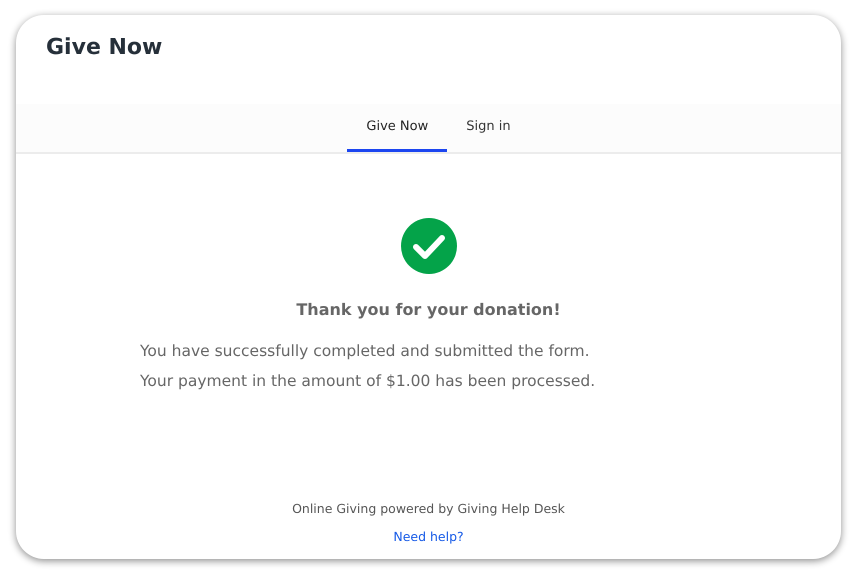 This screenshot has height=577, width=857. I want to click on confirmation-heading: Thank you for your donation!, so click(428, 309).